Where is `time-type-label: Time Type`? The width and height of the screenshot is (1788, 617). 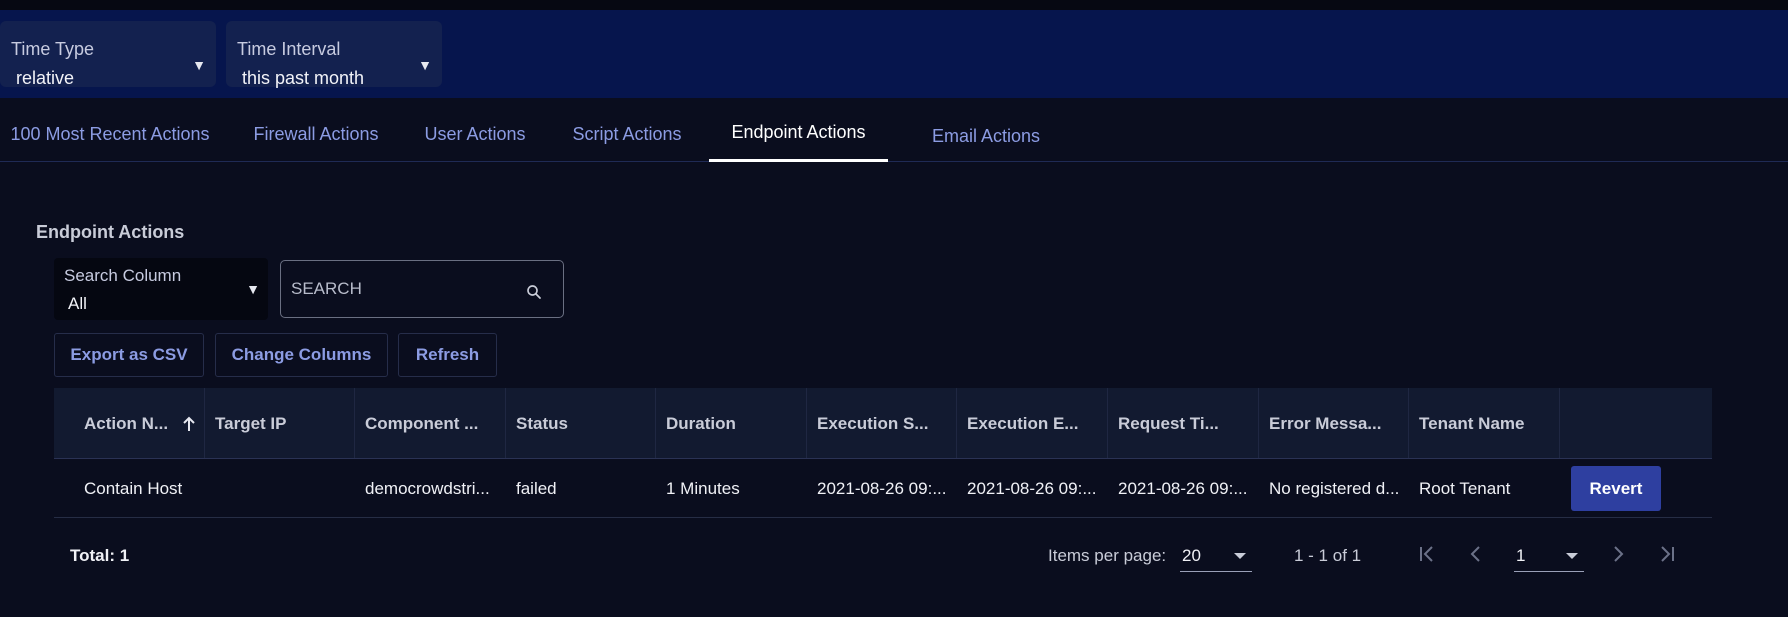 time-type-label: Time Type is located at coordinates (53, 49).